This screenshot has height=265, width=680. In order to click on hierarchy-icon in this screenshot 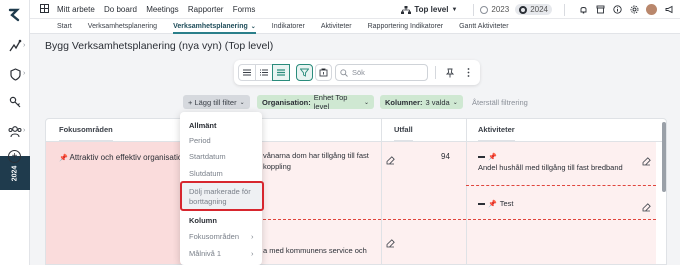, I will do `click(406, 9)`.